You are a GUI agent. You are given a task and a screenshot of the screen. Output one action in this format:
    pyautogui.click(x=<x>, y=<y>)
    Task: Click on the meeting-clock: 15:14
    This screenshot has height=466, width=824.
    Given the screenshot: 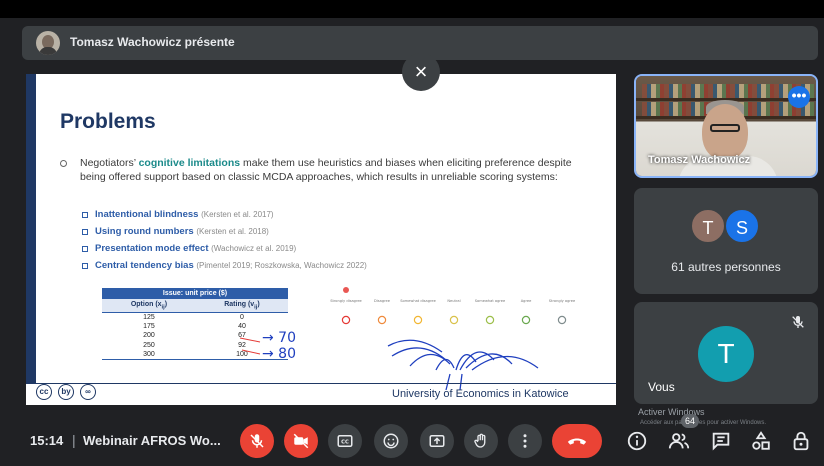 What is the action you would take?
    pyautogui.click(x=47, y=440)
    